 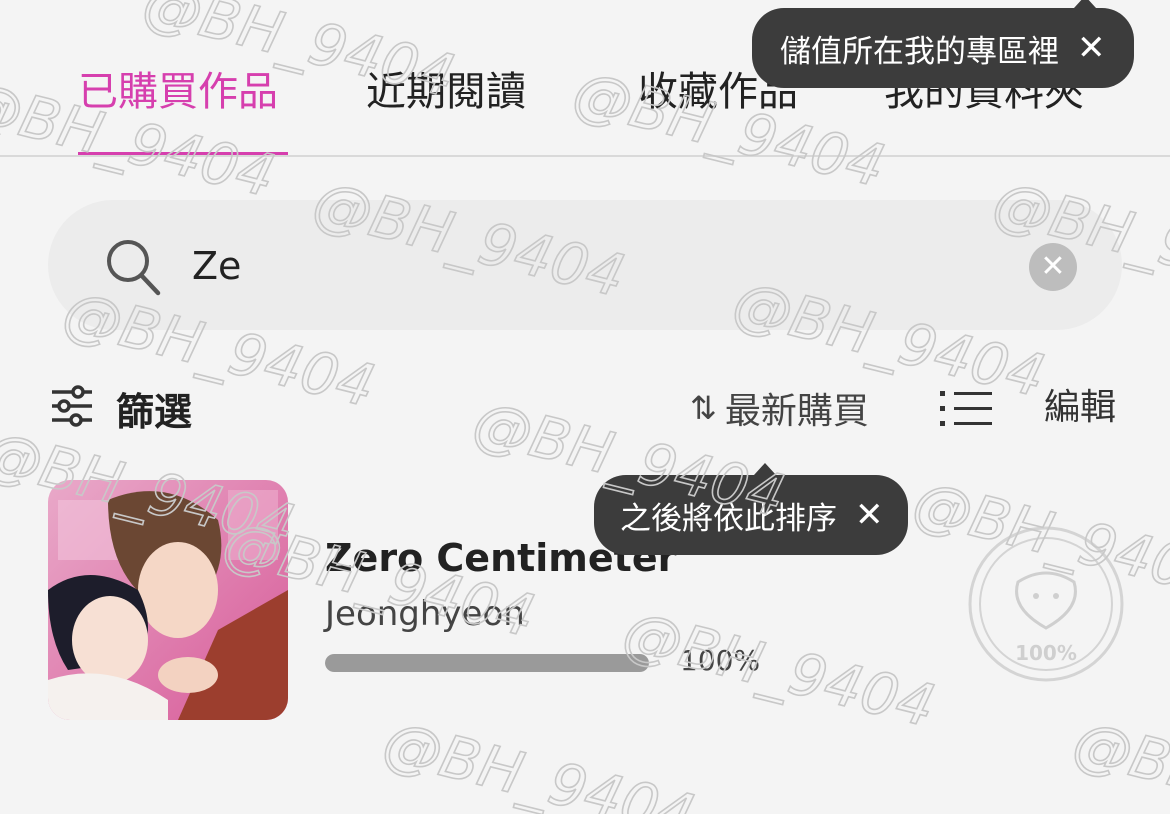 What do you see at coordinates (72, 408) in the screenshot?
I see `filter-icon` at bounding box center [72, 408].